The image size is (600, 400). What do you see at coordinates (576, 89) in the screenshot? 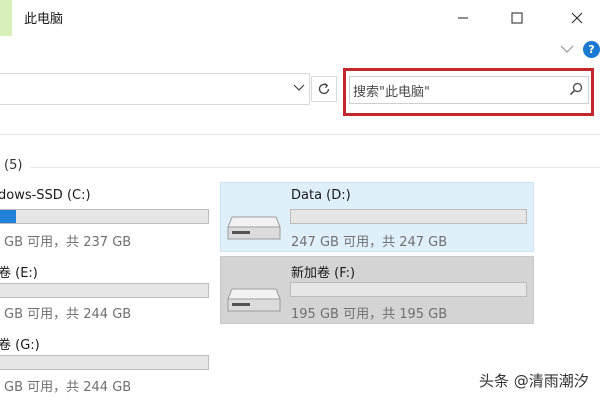
I see `search-icon` at bounding box center [576, 89].